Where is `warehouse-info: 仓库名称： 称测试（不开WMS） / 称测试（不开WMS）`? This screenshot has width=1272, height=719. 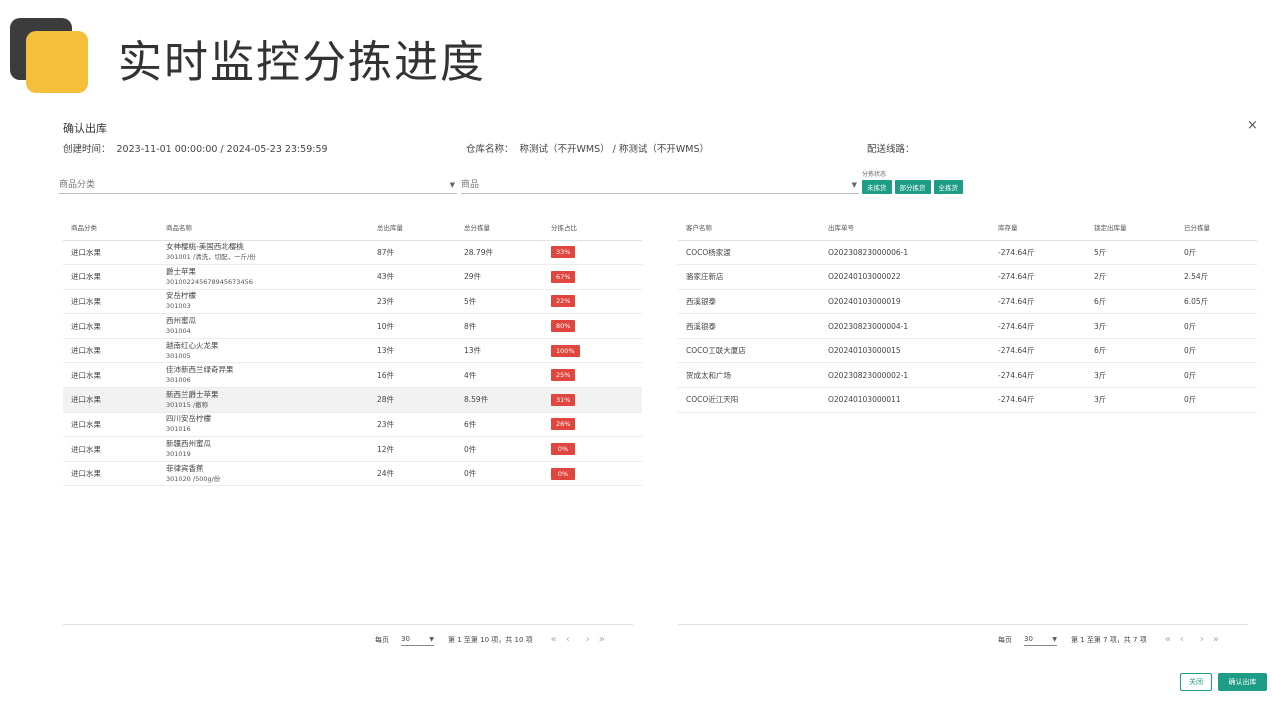
warehouse-info: 仓库名称： 称测试（不开WMS） / 称测试（不开WMS） is located at coordinates (587, 148).